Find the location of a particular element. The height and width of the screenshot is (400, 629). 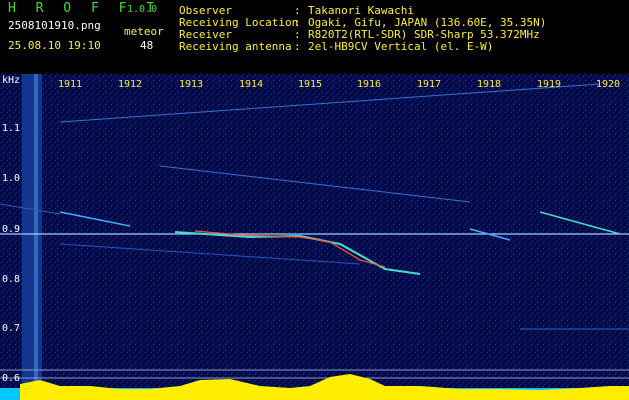

y-tick-label: 0.7 is located at coordinates (11, 328).